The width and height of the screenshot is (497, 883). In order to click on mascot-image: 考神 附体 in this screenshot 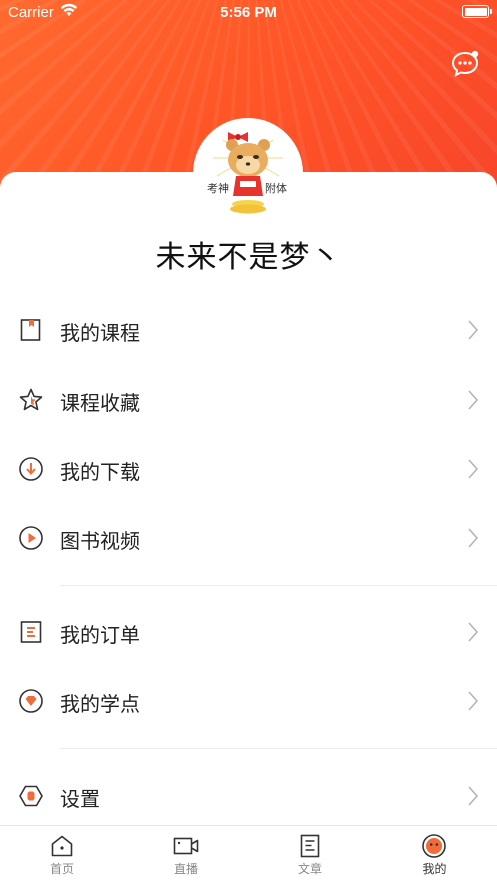, I will do `click(247, 173)`.